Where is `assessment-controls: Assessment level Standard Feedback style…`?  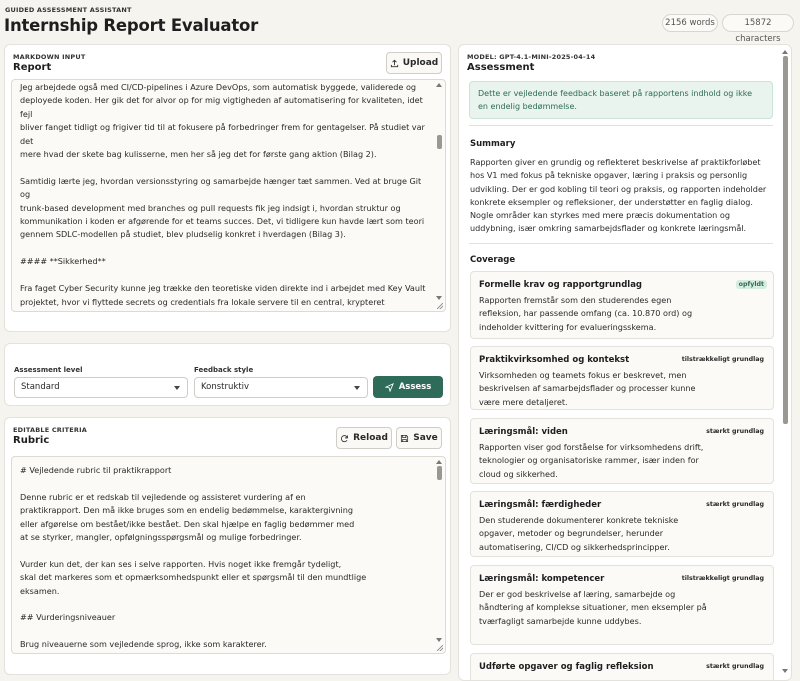
assessment-controls: Assessment level Standard Feedback style… is located at coordinates (227, 374).